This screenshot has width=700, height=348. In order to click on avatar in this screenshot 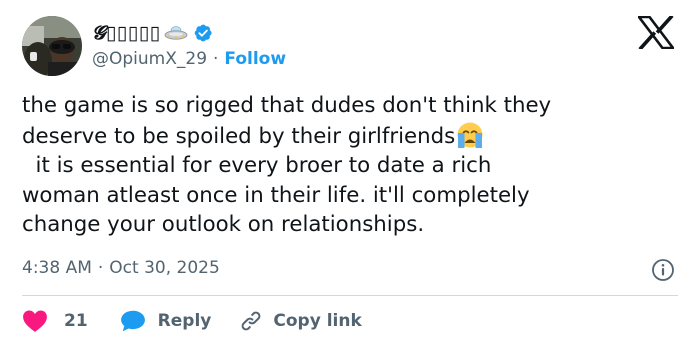, I will do `click(52, 46)`.